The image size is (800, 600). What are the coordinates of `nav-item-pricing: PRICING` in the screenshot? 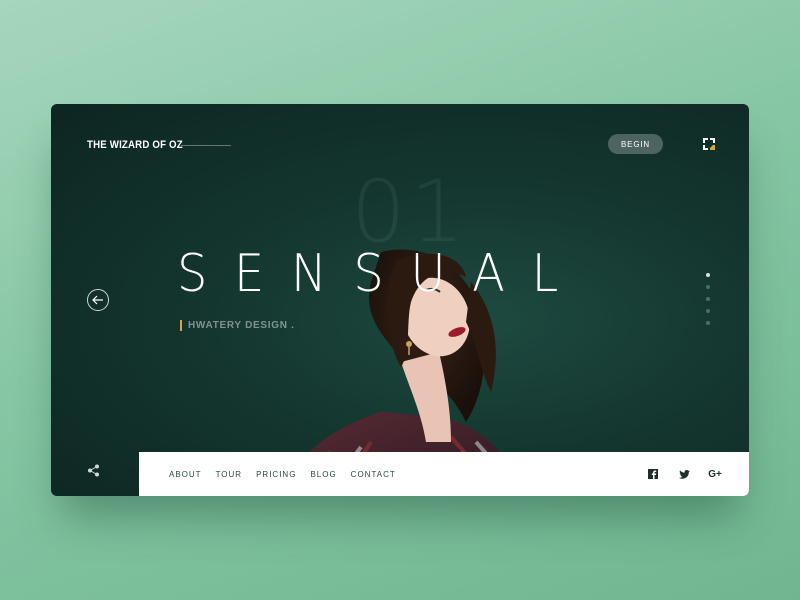 It's located at (276, 474).